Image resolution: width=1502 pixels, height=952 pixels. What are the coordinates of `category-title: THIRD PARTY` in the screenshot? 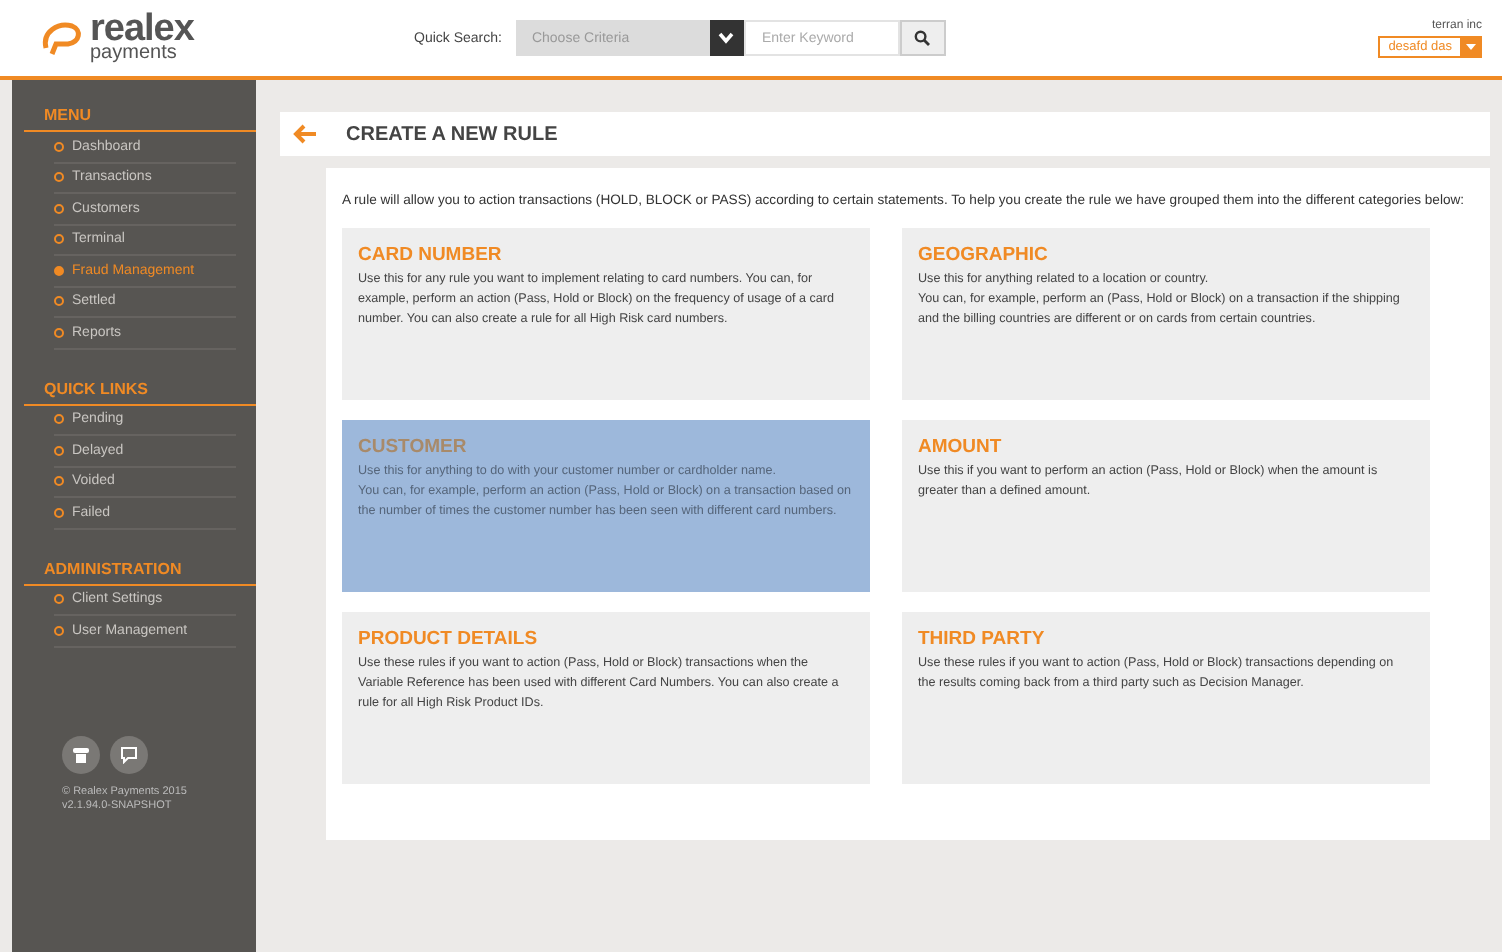 It's located at (982, 639).